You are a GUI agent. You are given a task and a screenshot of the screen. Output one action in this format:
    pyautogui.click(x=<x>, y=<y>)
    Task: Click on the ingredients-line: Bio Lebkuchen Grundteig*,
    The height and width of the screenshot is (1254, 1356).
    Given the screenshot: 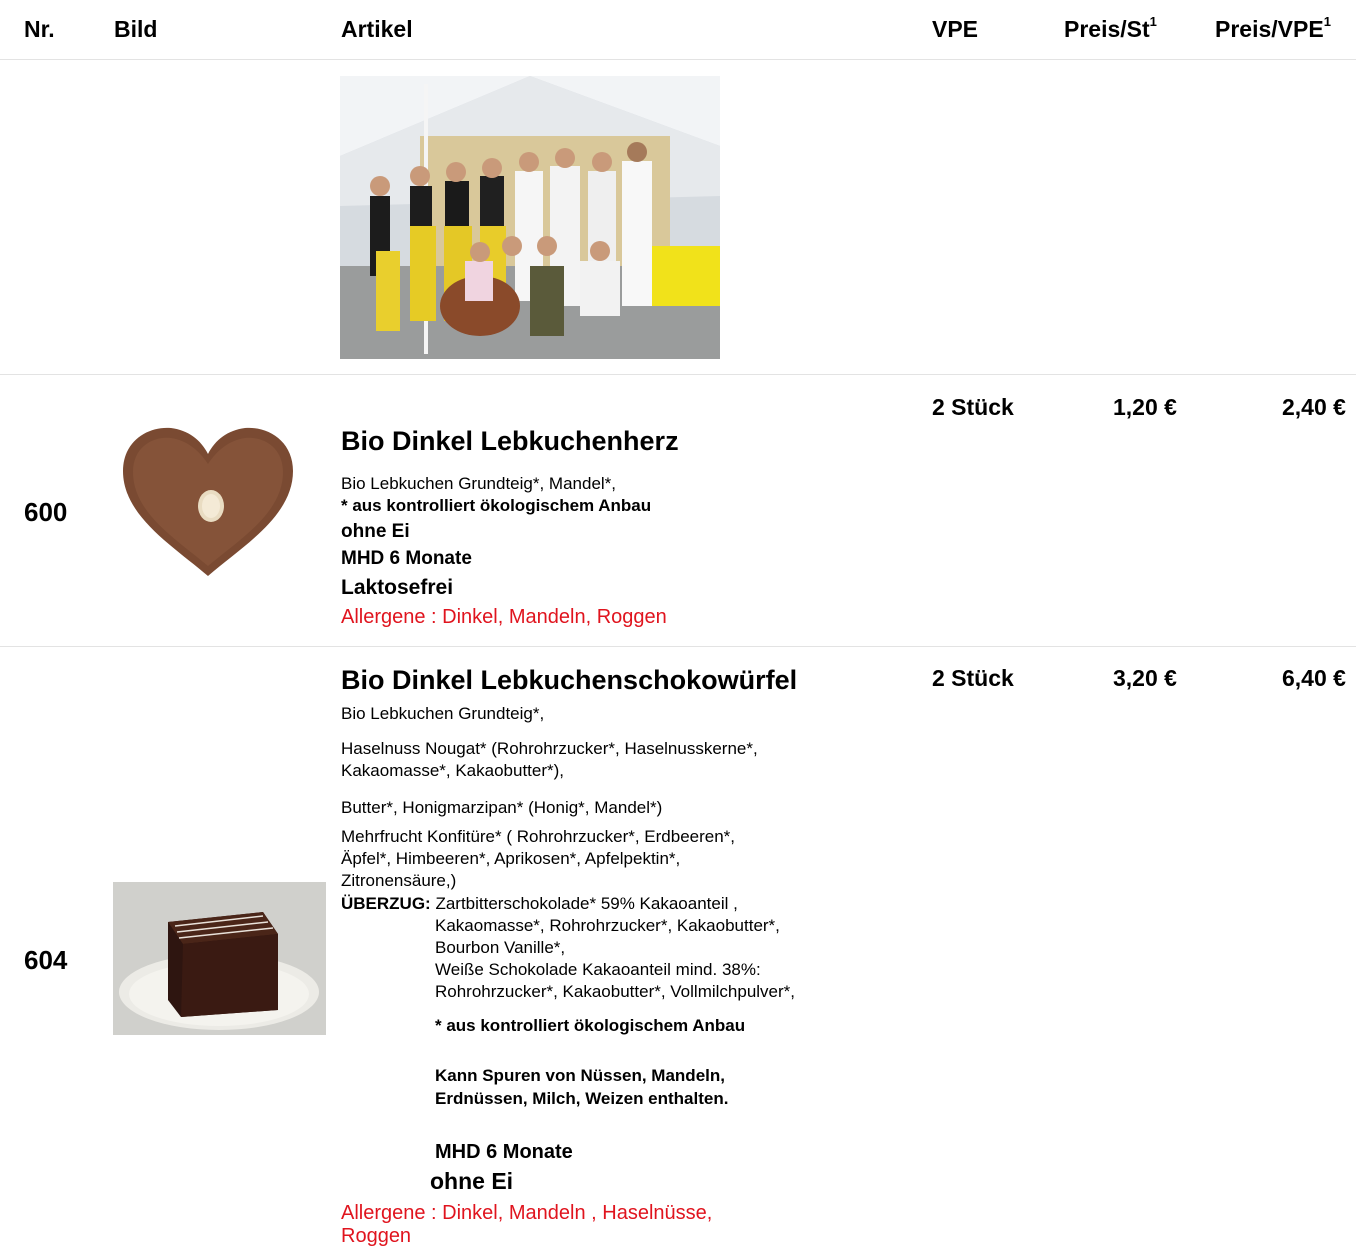 What is the action you would take?
    pyautogui.click(x=443, y=713)
    